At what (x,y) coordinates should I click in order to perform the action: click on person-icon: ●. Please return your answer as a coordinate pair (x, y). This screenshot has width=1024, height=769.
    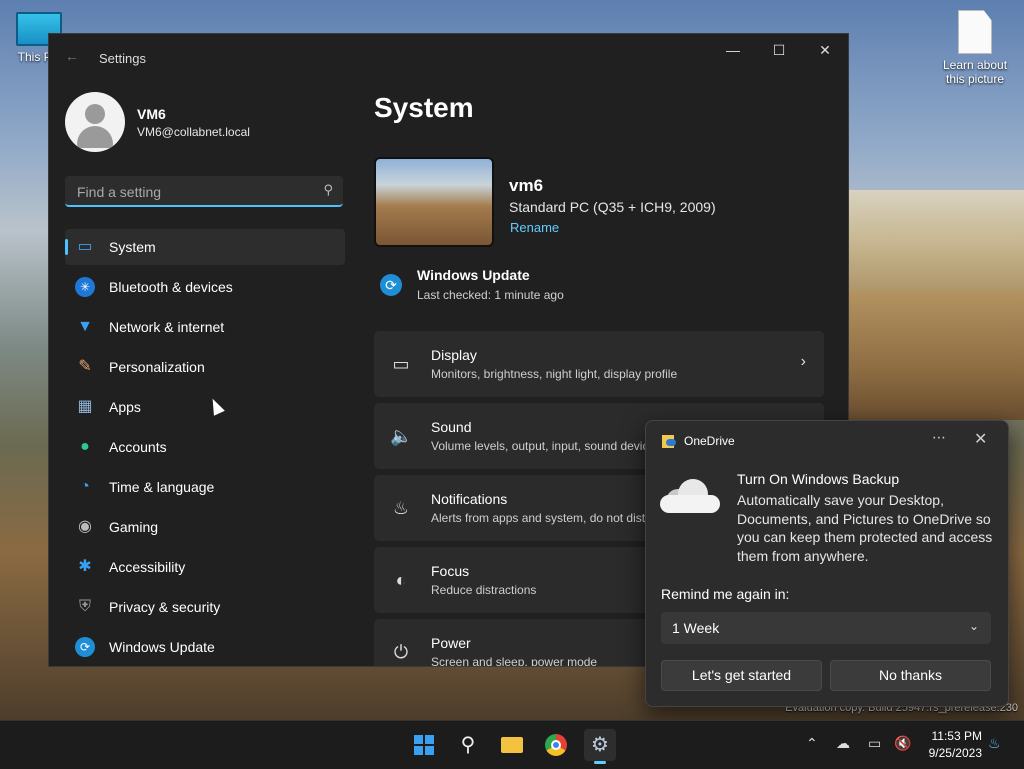
    Looking at the image, I should click on (85, 446).